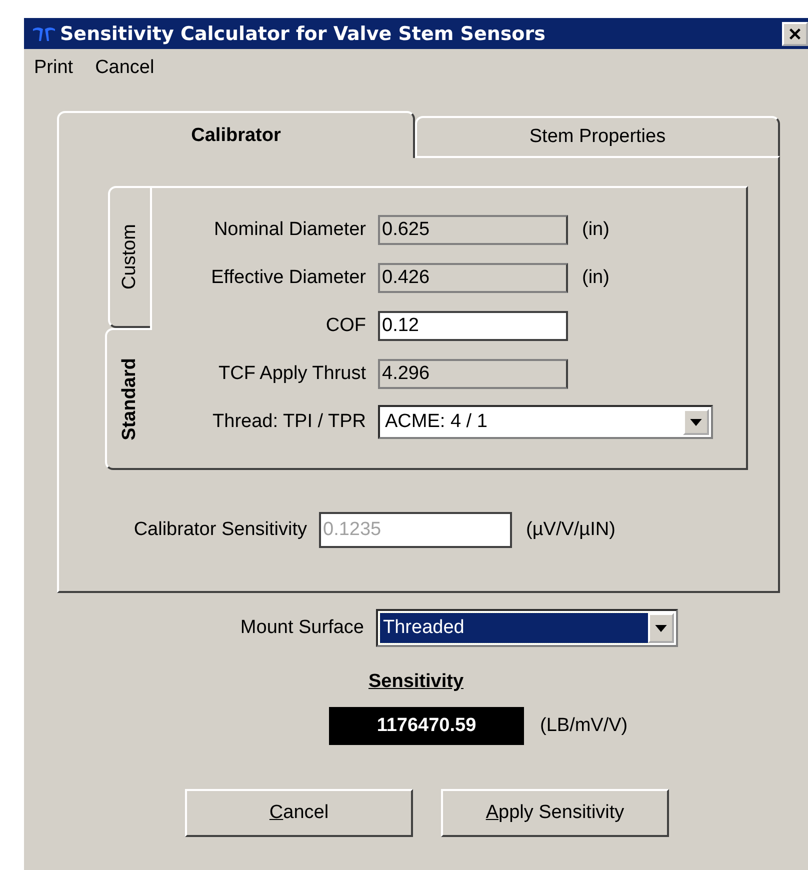 This screenshot has height=870, width=808. Describe the element at coordinates (345, 326) in the screenshot. I see `field-label: COF` at that location.